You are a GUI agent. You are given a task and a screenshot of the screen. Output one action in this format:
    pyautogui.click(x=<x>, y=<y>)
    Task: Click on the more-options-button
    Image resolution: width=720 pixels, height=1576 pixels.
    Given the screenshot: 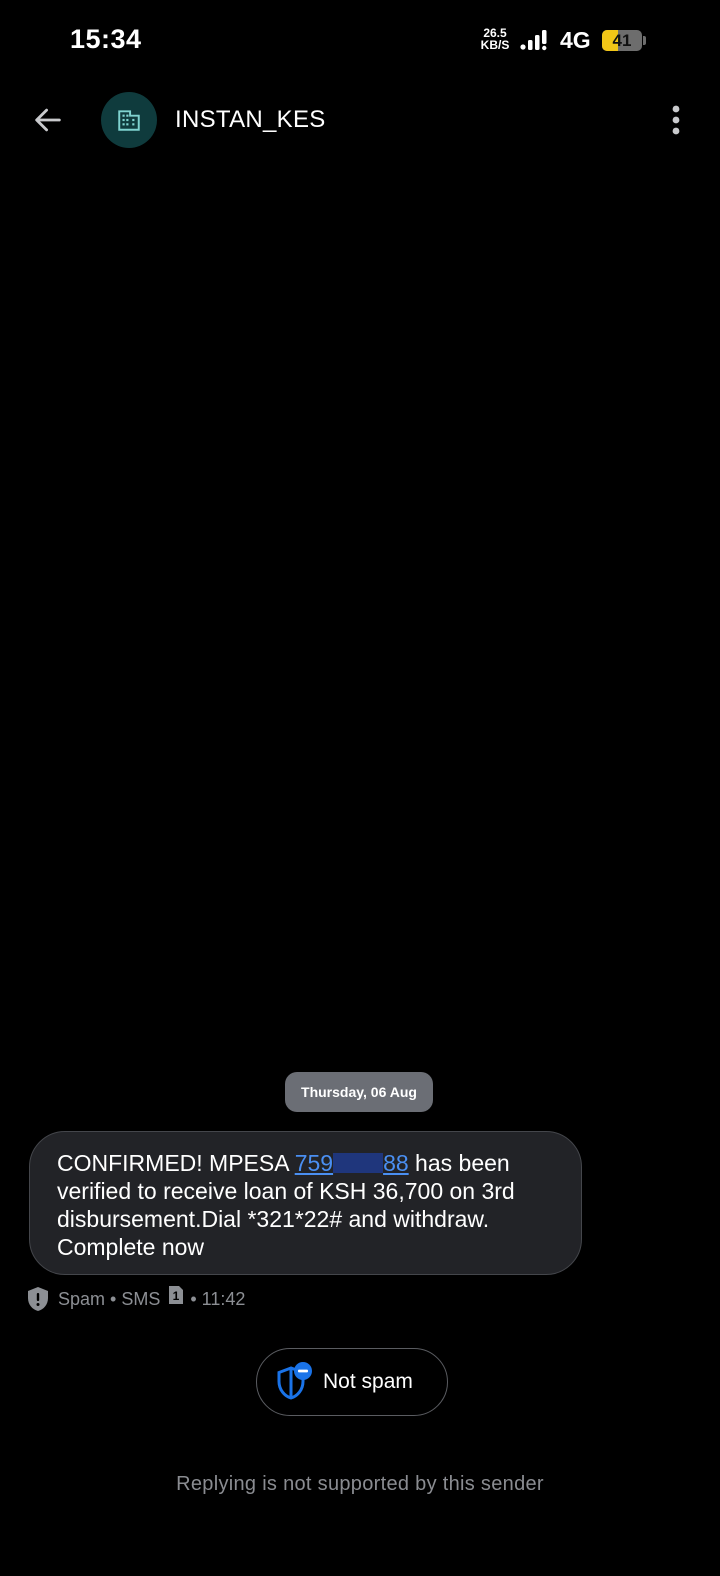 What is the action you would take?
    pyautogui.click(x=676, y=120)
    